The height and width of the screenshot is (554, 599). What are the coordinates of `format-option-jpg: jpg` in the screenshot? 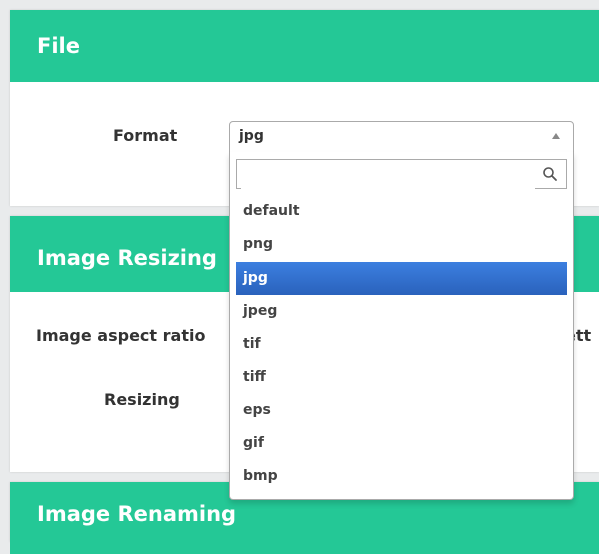 It's located at (401, 278).